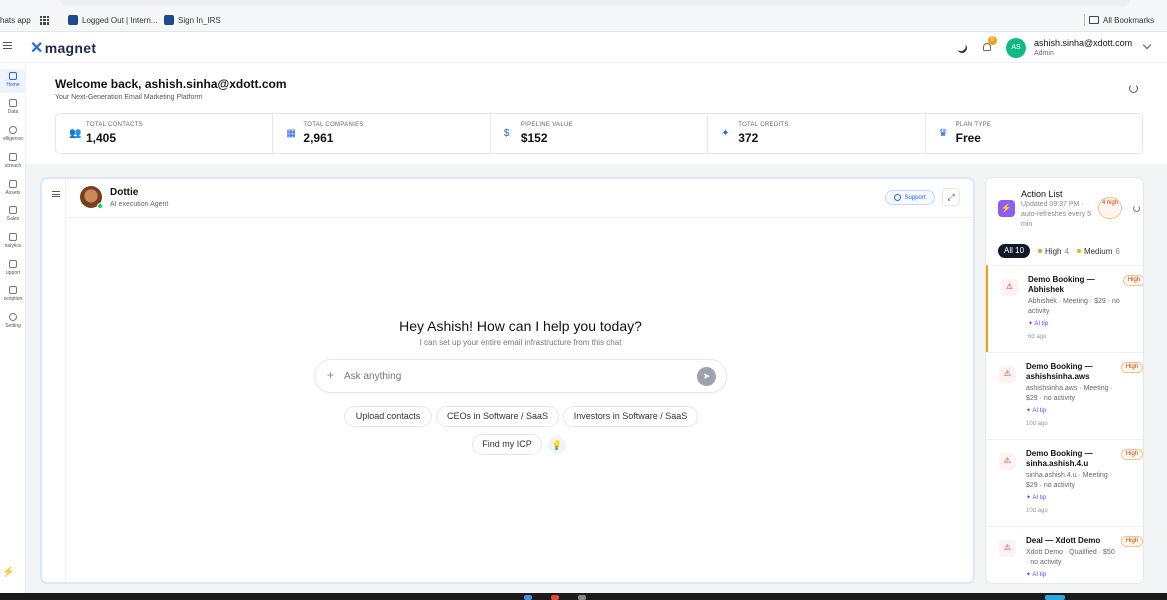 The height and width of the screenshot is (600, 1167). What do you see at coordinates (13, 242) in the screenshot?
I see `sidebar-item-analytics: nalytics` at bounding box center [13, 242].